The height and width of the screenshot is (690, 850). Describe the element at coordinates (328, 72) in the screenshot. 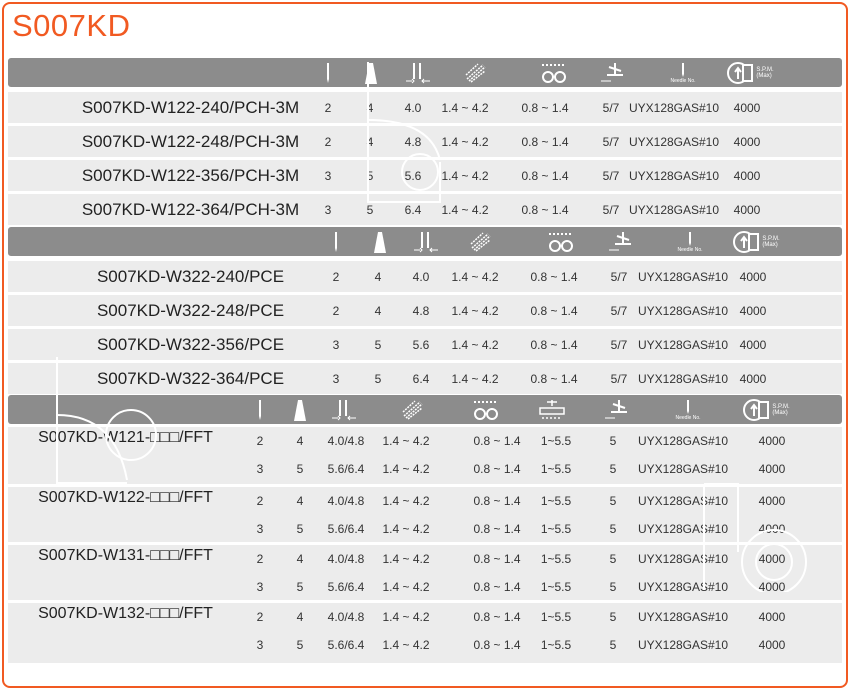

I see `needle-icon` at that location.